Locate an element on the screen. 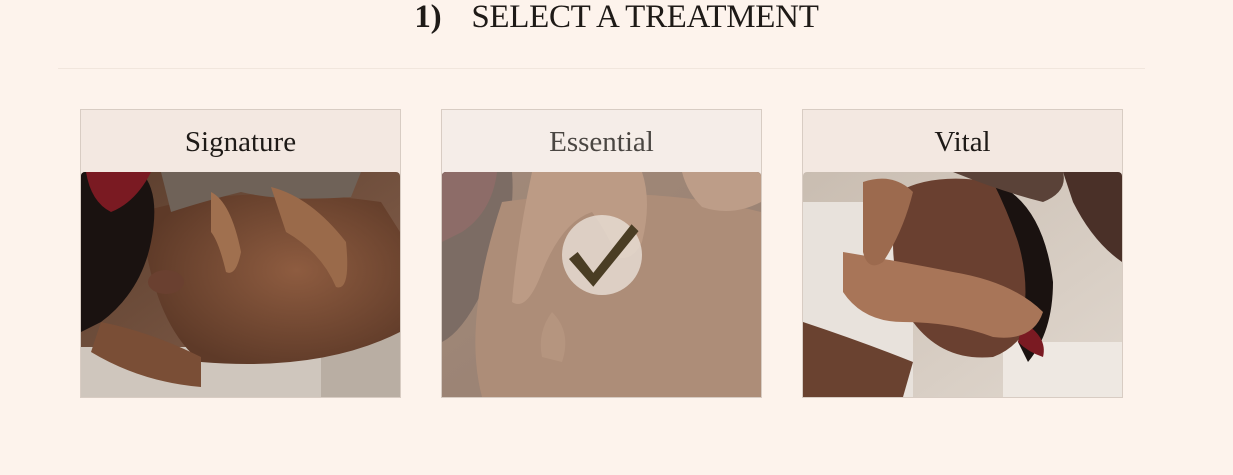  treatment-name: Signature is located at coordinates (240, 141).